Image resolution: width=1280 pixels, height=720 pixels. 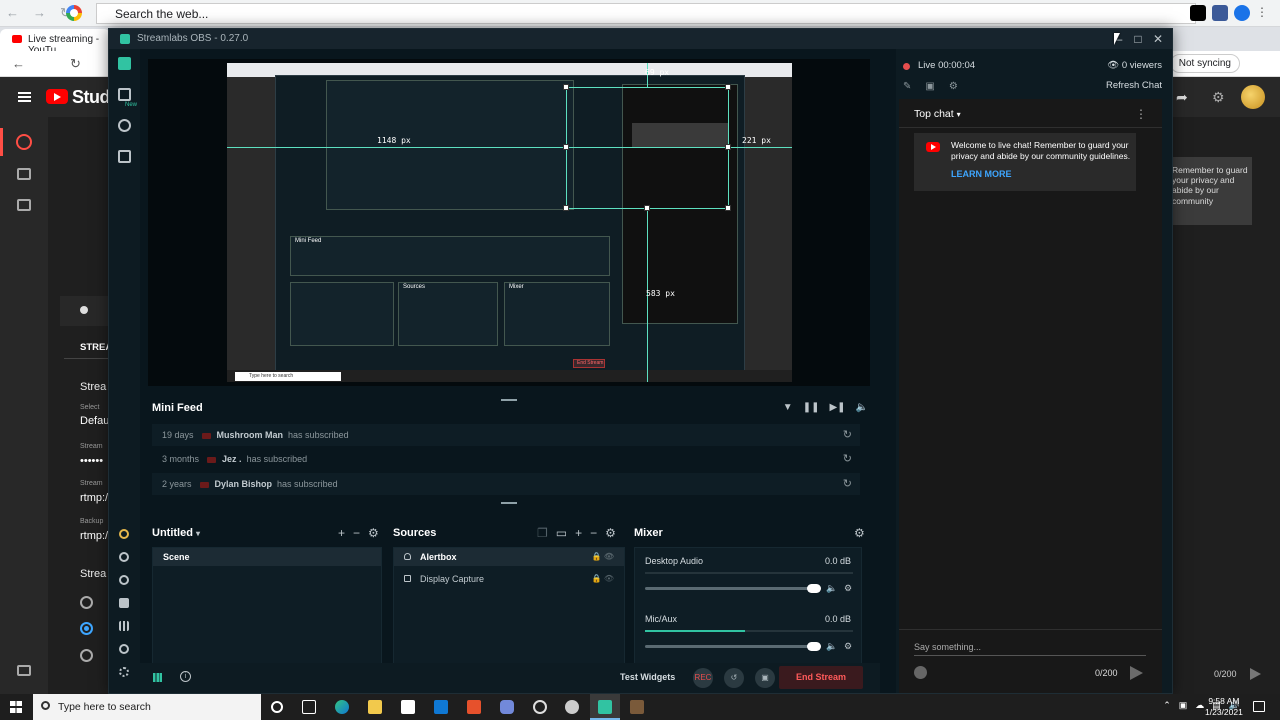 What do you see at coordinates (981, 174) in the screenshot?
I see `learn-more-link: LEARN MORE` at bounding box center [981, 174].